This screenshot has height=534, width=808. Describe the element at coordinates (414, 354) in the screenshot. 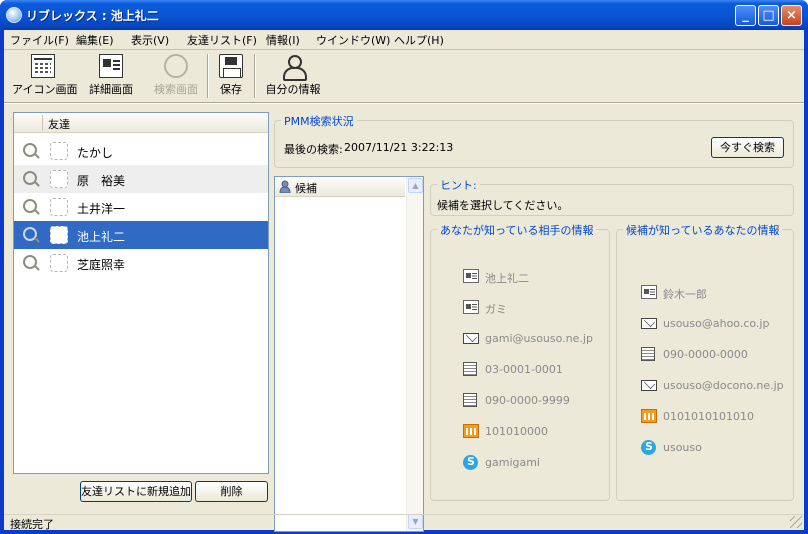

I see `candidate-scrollbar: ▲ ▼` at that location.